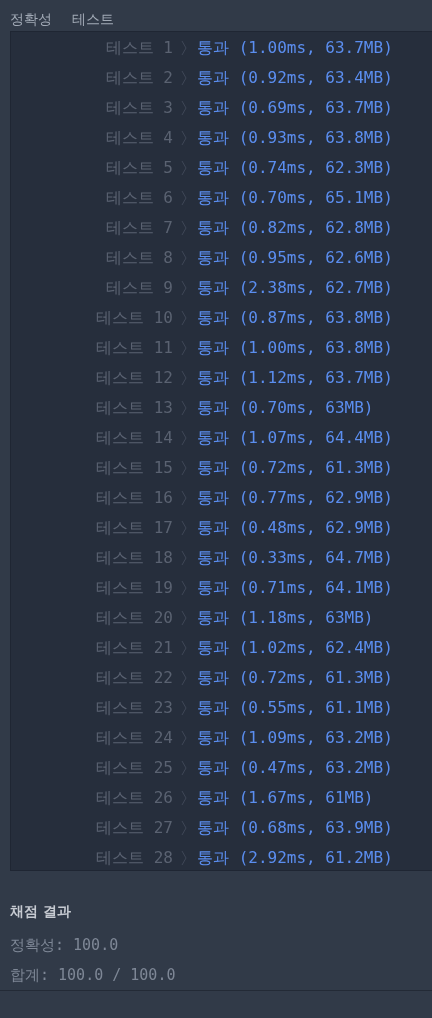  What do you see at coordinates (31, 20) in the screenshot?
I see `header-label: 정확성` at bounding box center [31, 20].